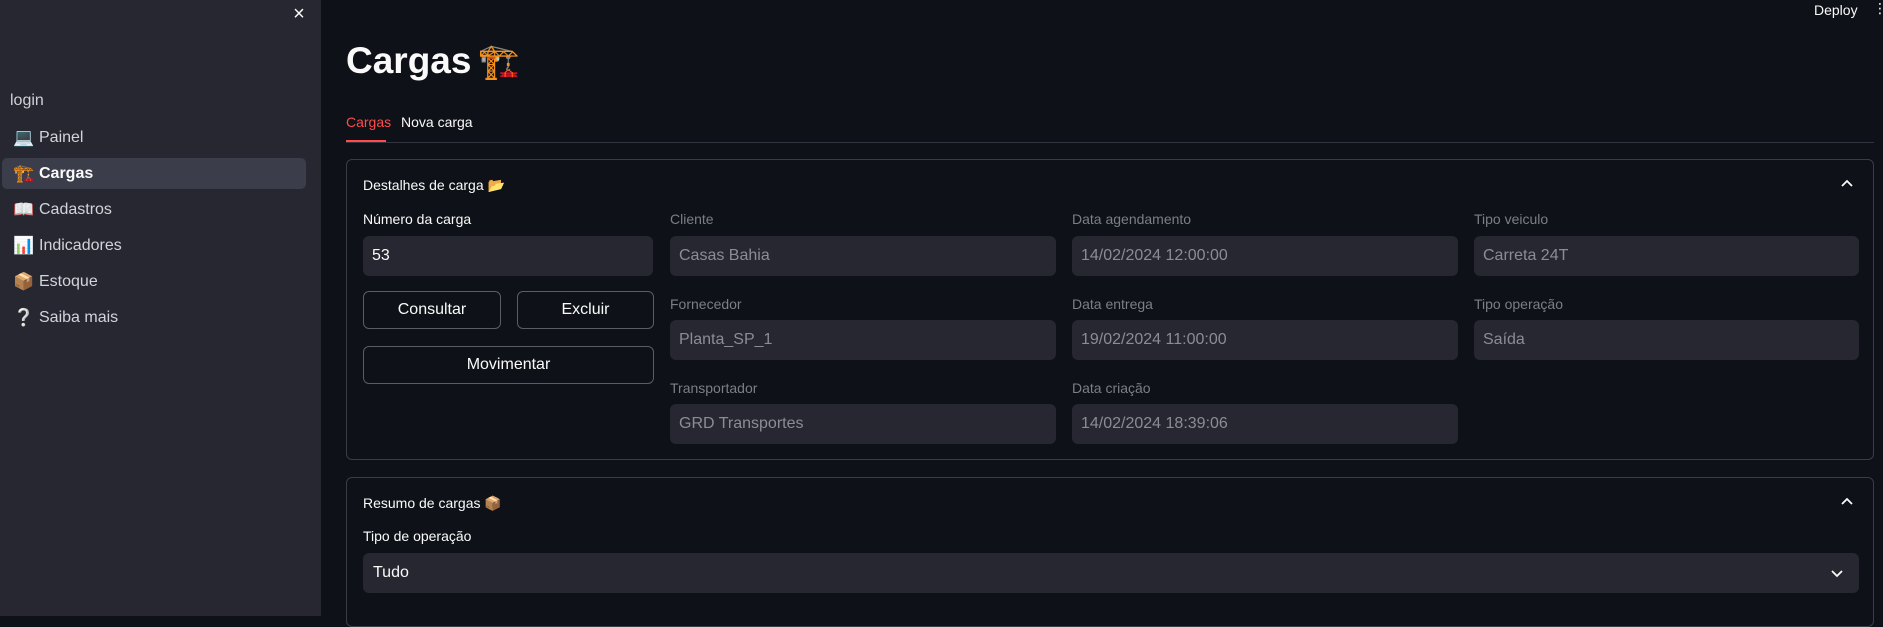 This screenshot has height=627, width=1883. What do you see at coordinates (508, 256) in the screenshot?
I see `numero-carga-input: 53` at bounding box center [508, 256].